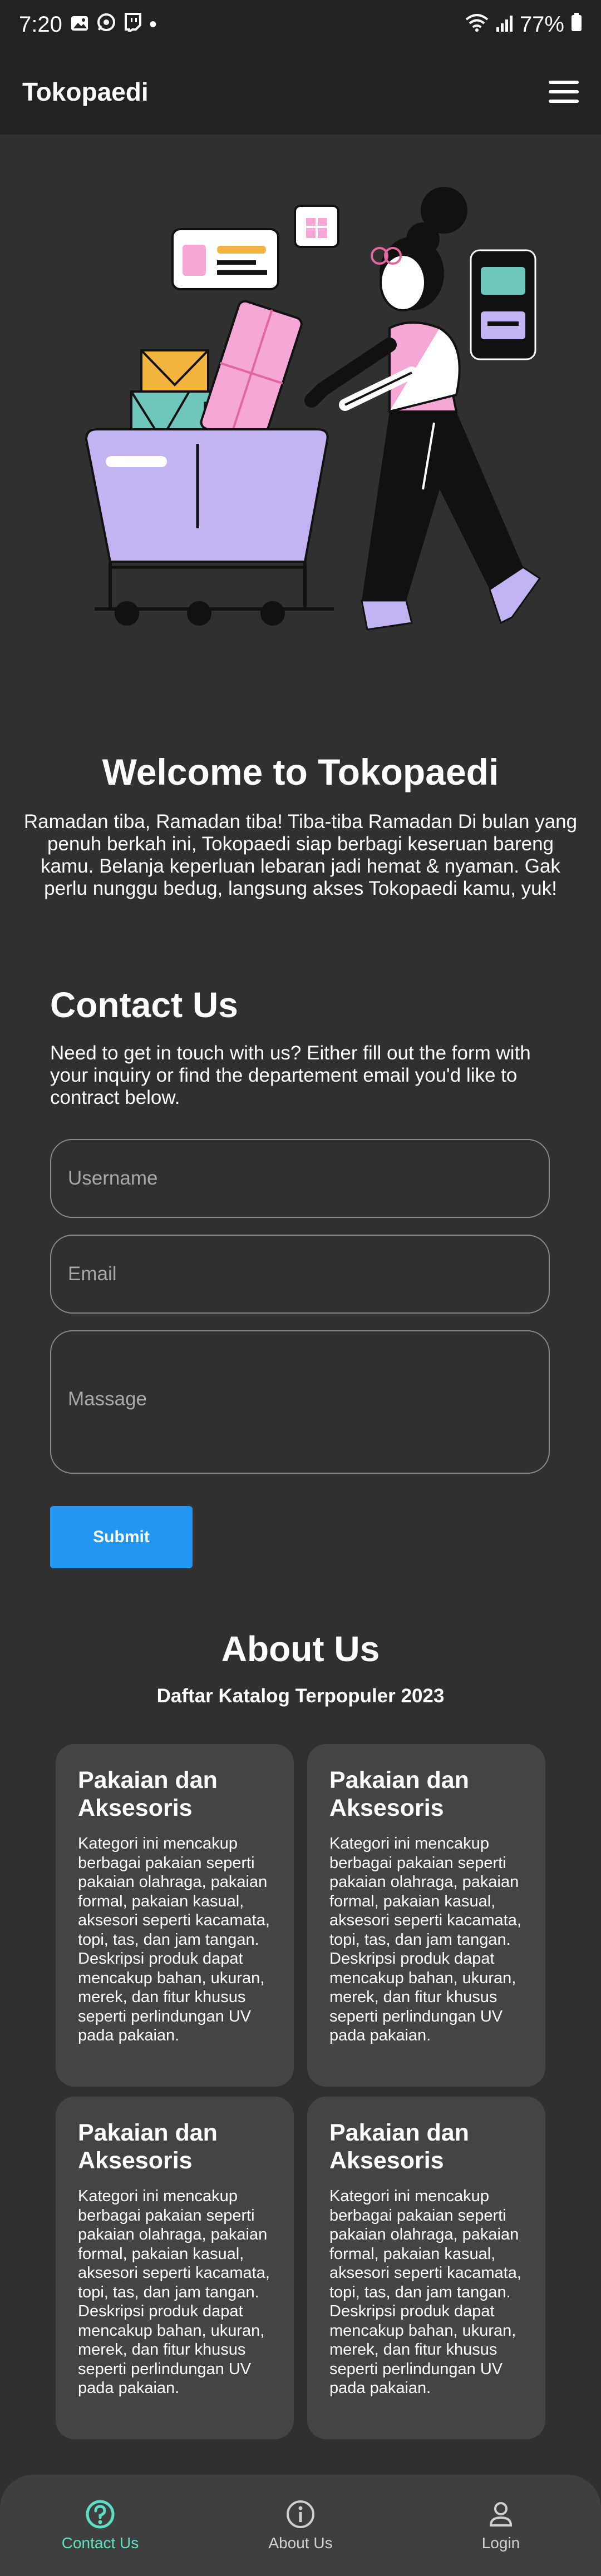  I want to click on nav-contact-us: Contact Us, so click(100, 2526).